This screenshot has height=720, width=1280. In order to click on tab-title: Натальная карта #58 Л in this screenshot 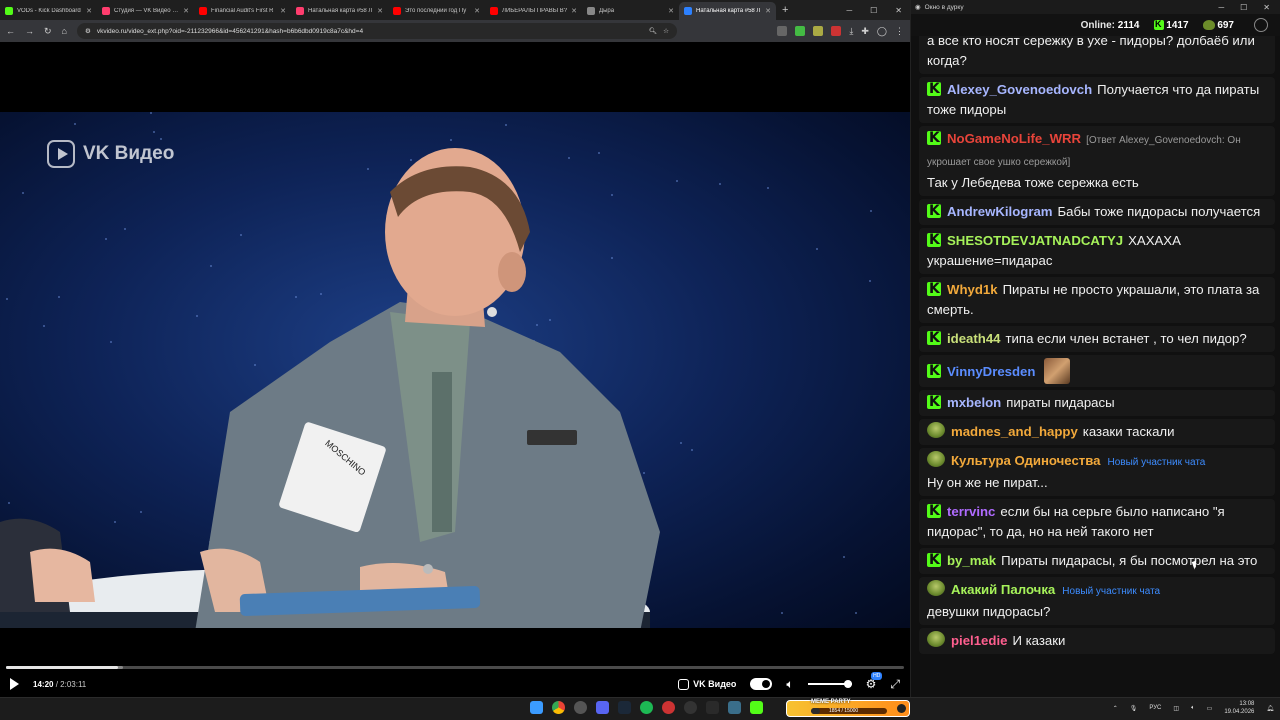, I will do `click(340, 11)`.